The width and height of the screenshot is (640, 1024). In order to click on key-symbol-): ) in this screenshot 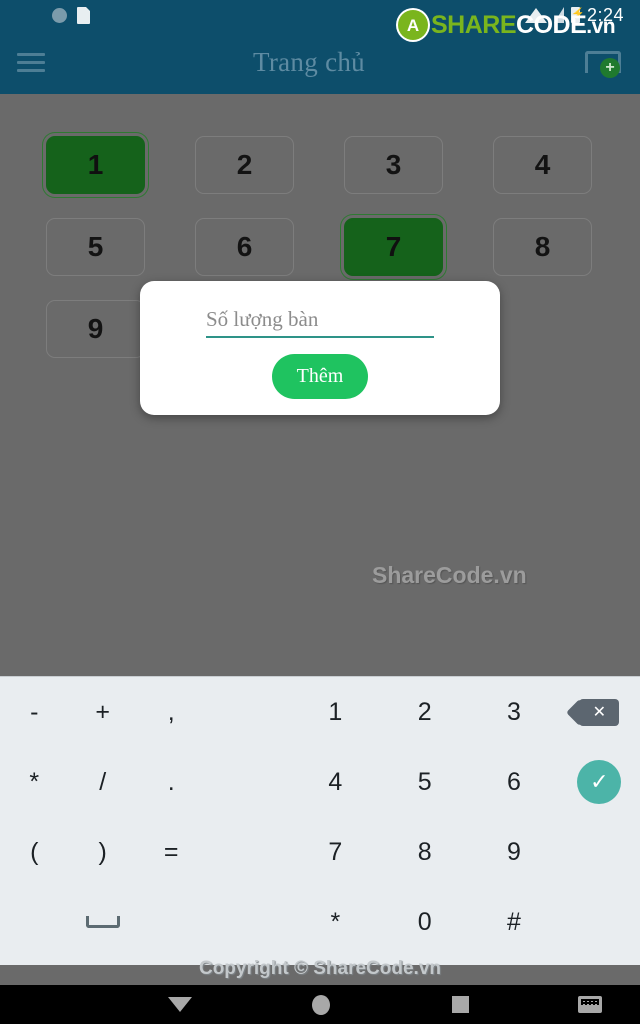, I will do `click(102, 852)`.